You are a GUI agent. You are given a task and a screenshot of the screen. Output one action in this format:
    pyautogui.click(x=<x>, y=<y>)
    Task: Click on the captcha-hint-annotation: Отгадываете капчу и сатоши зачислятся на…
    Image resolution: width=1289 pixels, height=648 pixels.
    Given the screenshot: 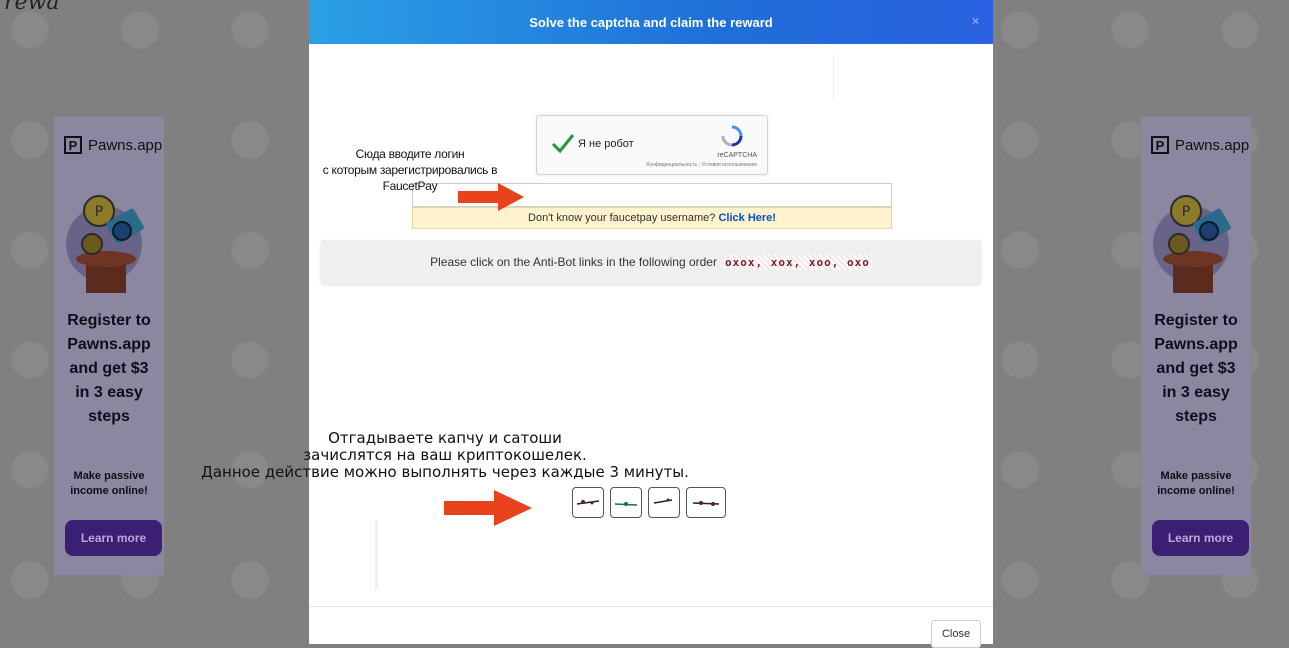 What is the action you would take?
    pyautogui.click(x=445, y=455)
    